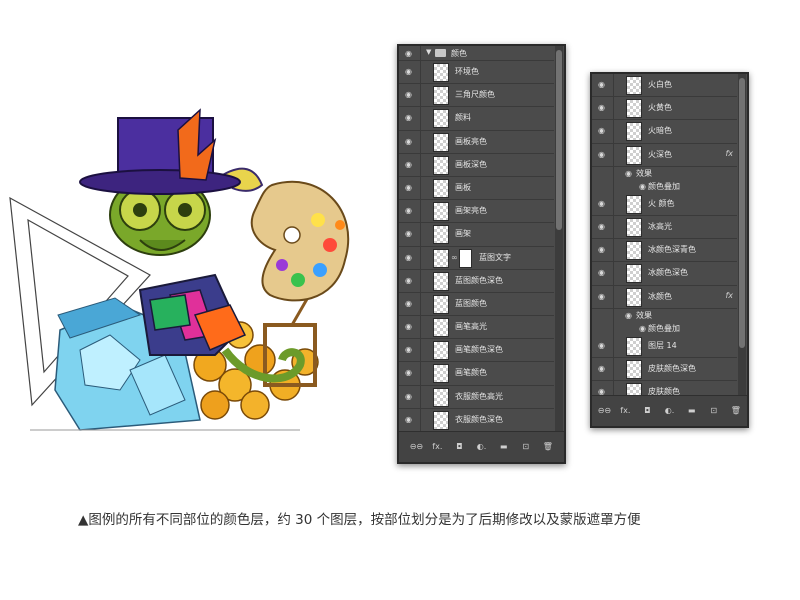 The height and width of the screenshot is (600, 800). Describe the element at coordinates (664, 86) in the screenshot. I see `layer-row: ◉ 火白色` at that location.